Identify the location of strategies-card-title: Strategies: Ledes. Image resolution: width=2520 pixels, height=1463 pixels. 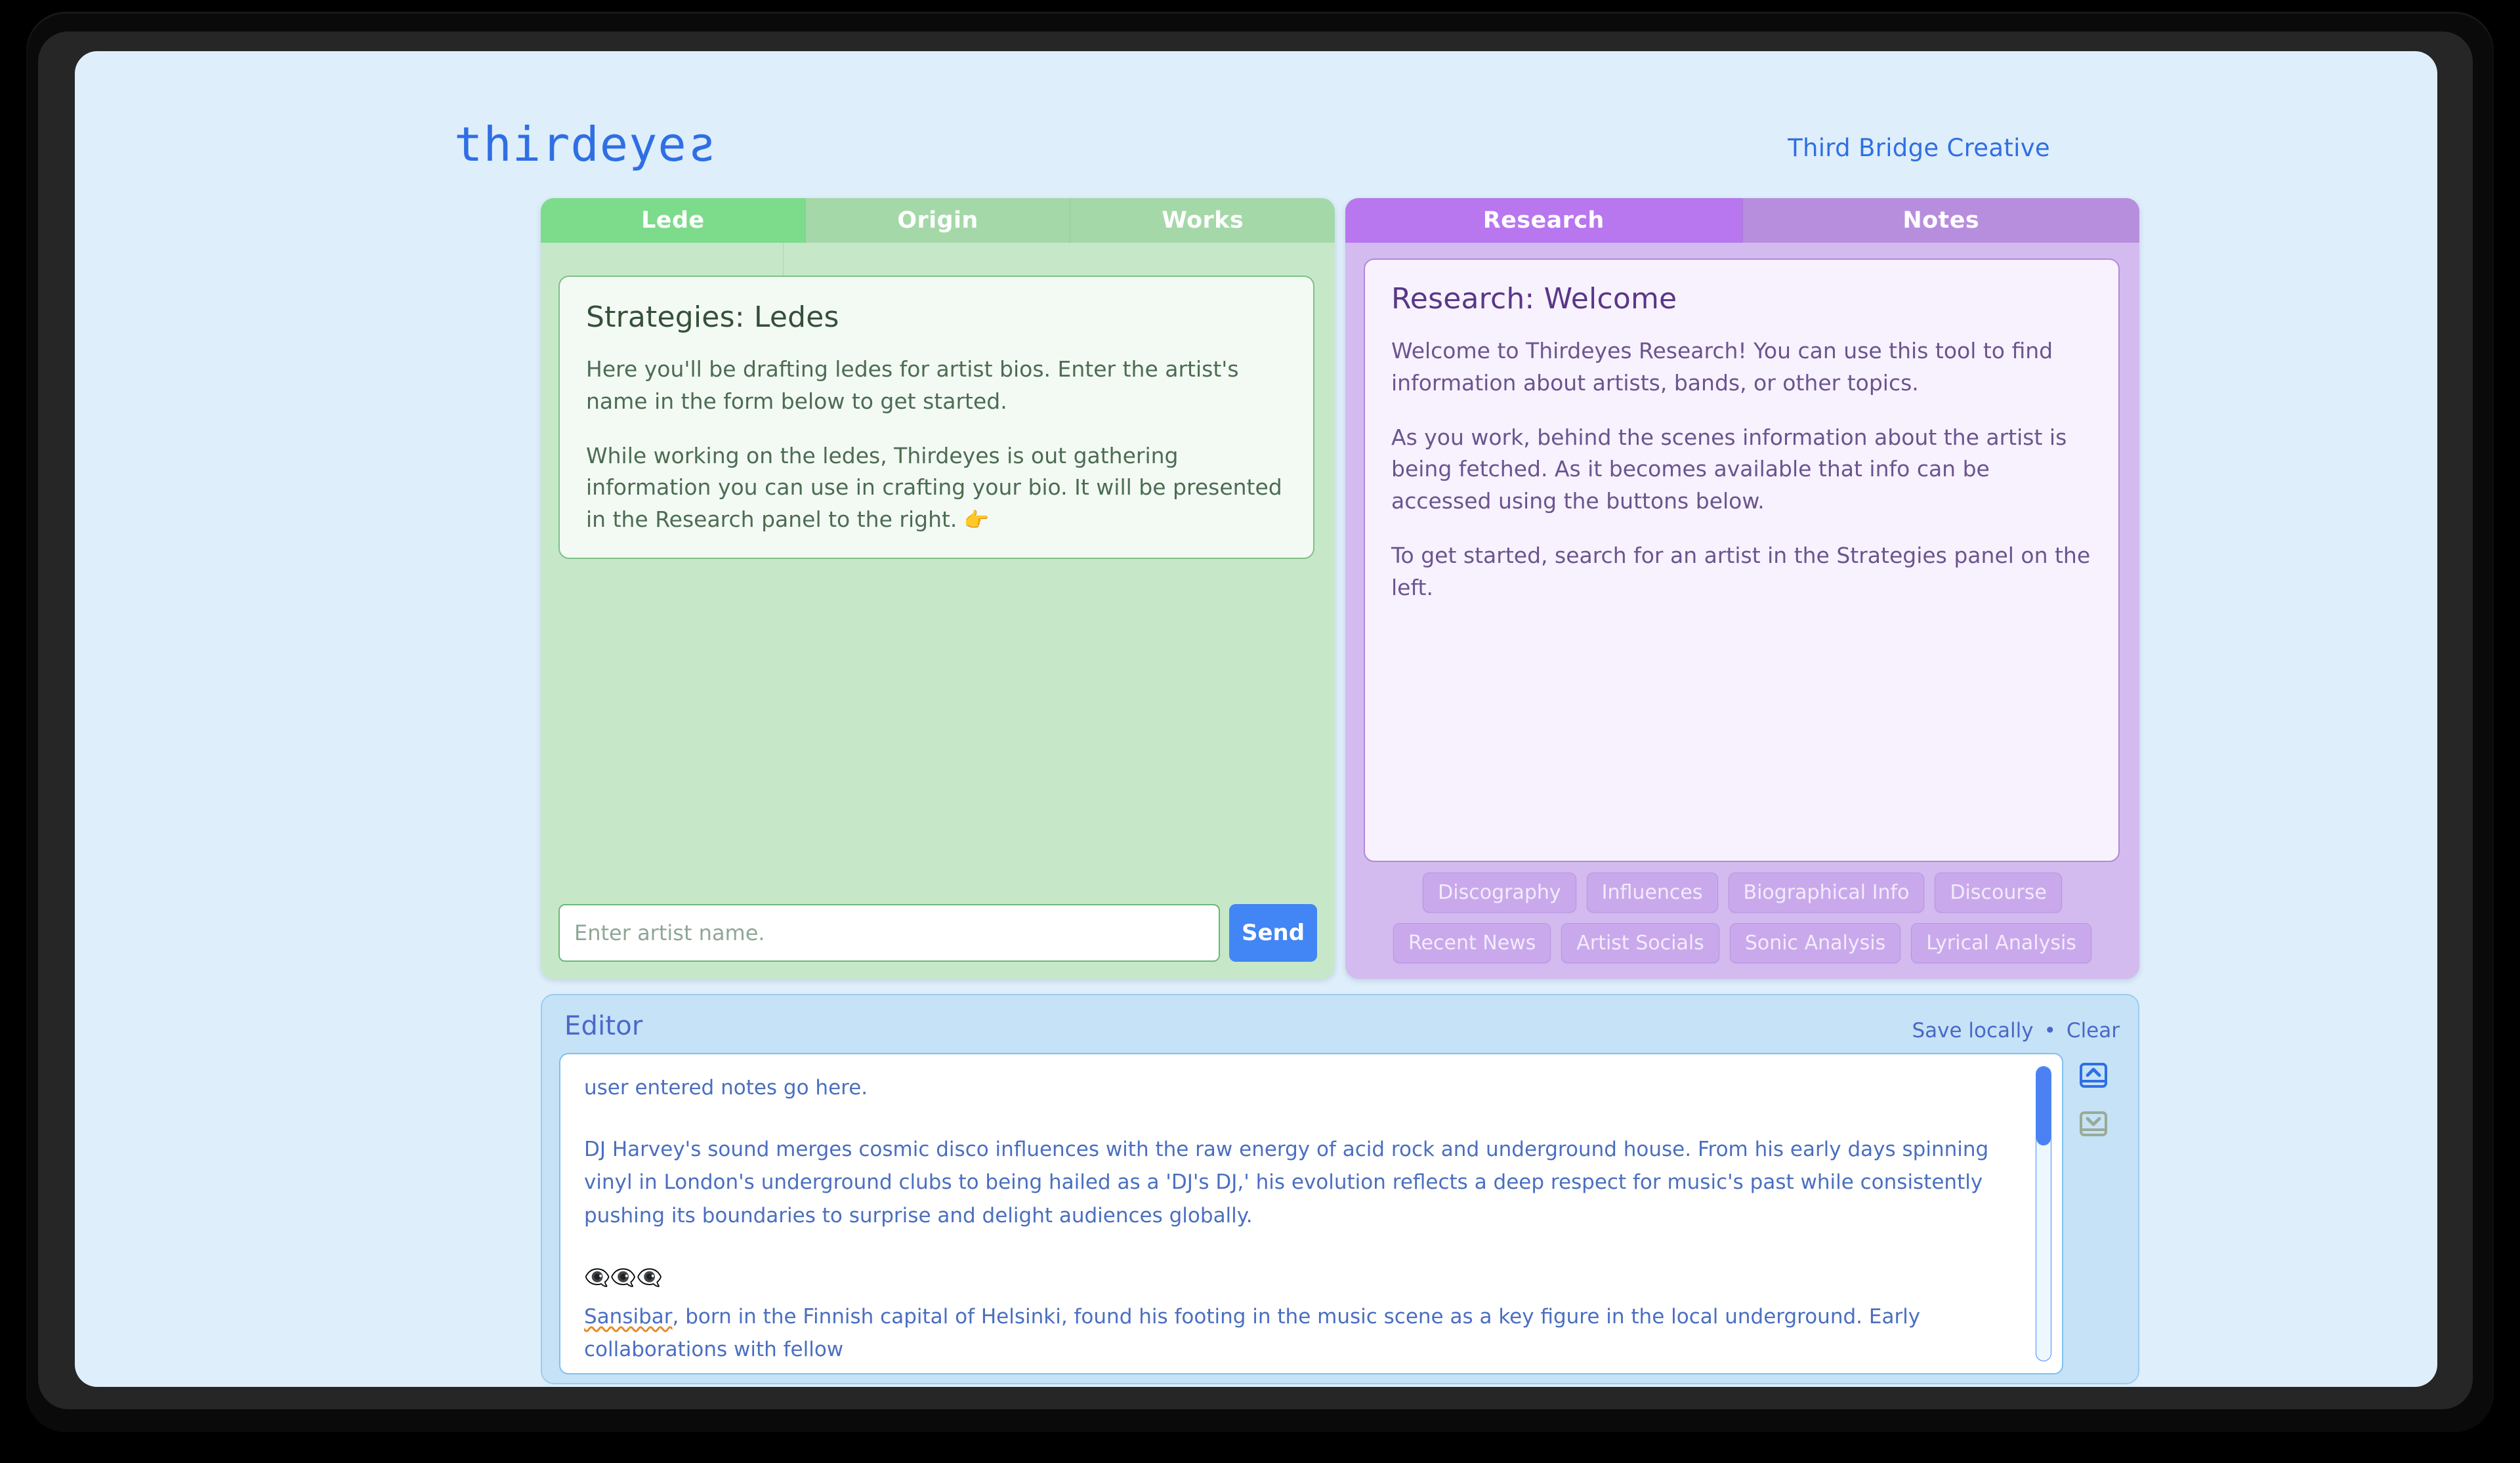
(712, 317).